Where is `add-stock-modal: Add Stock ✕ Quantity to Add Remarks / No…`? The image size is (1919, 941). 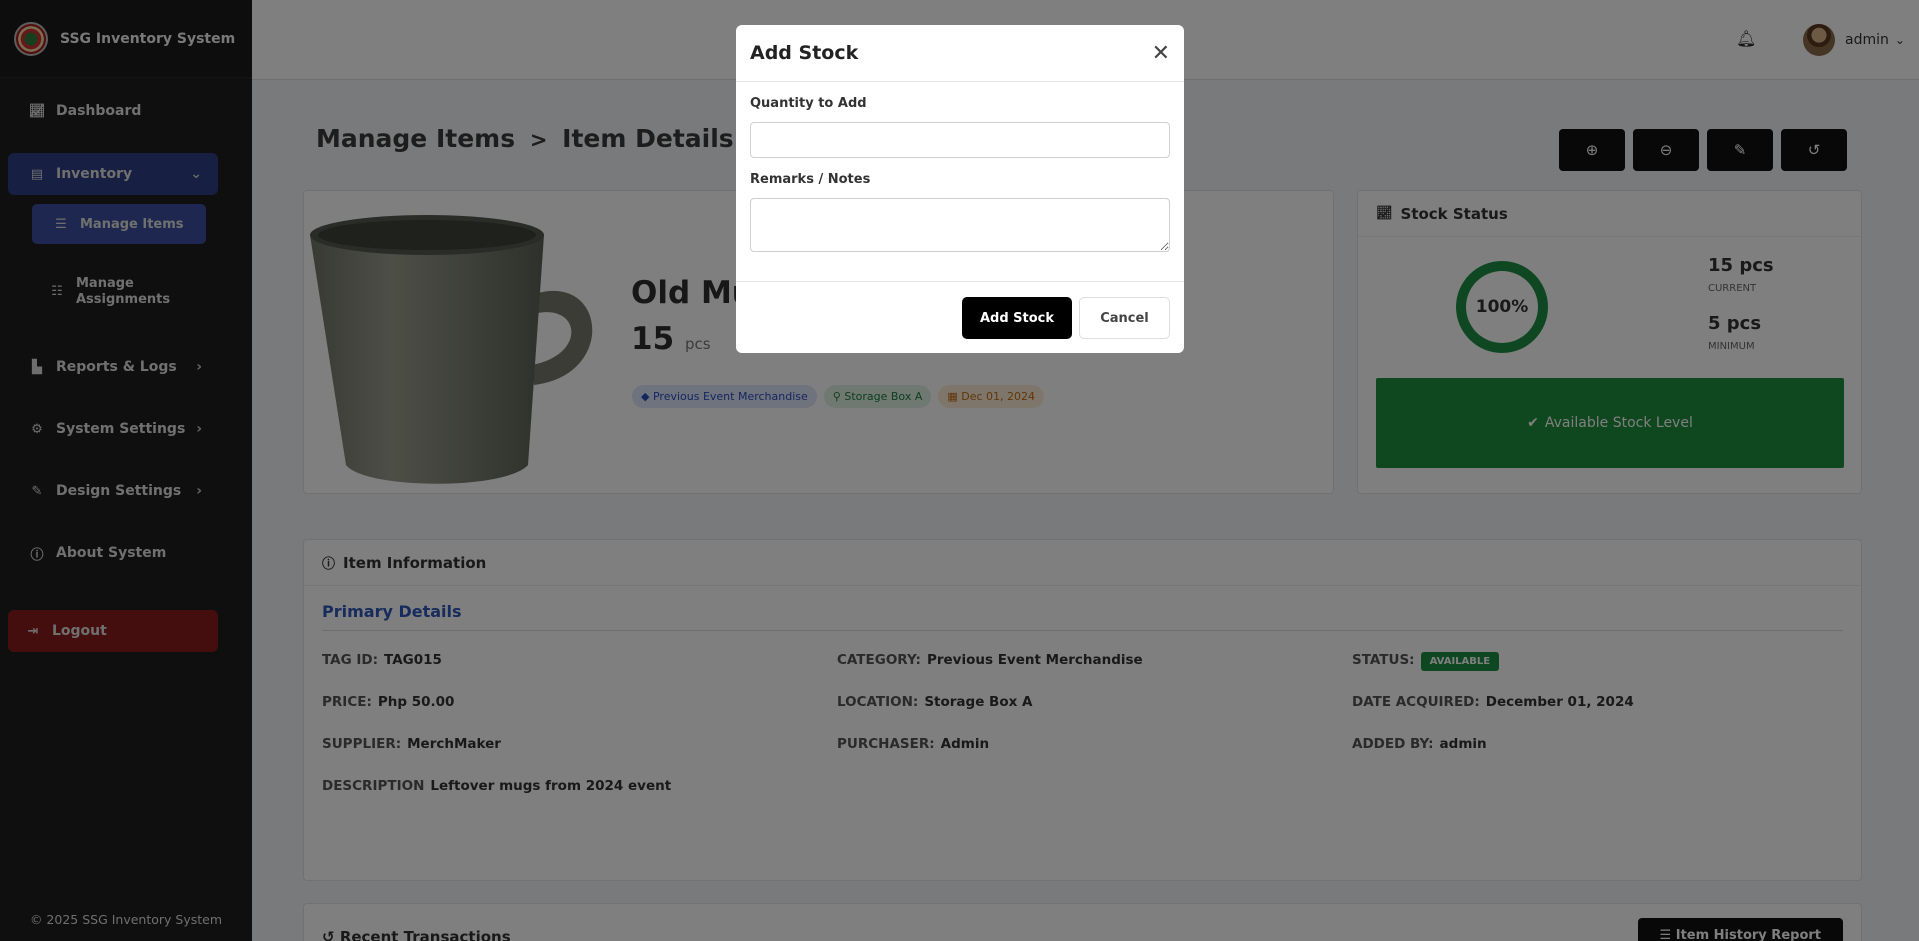
add-stock-modal: Add Stock ✕ Quantity to Add Remarks / No… is located at coordinates (960, 189).